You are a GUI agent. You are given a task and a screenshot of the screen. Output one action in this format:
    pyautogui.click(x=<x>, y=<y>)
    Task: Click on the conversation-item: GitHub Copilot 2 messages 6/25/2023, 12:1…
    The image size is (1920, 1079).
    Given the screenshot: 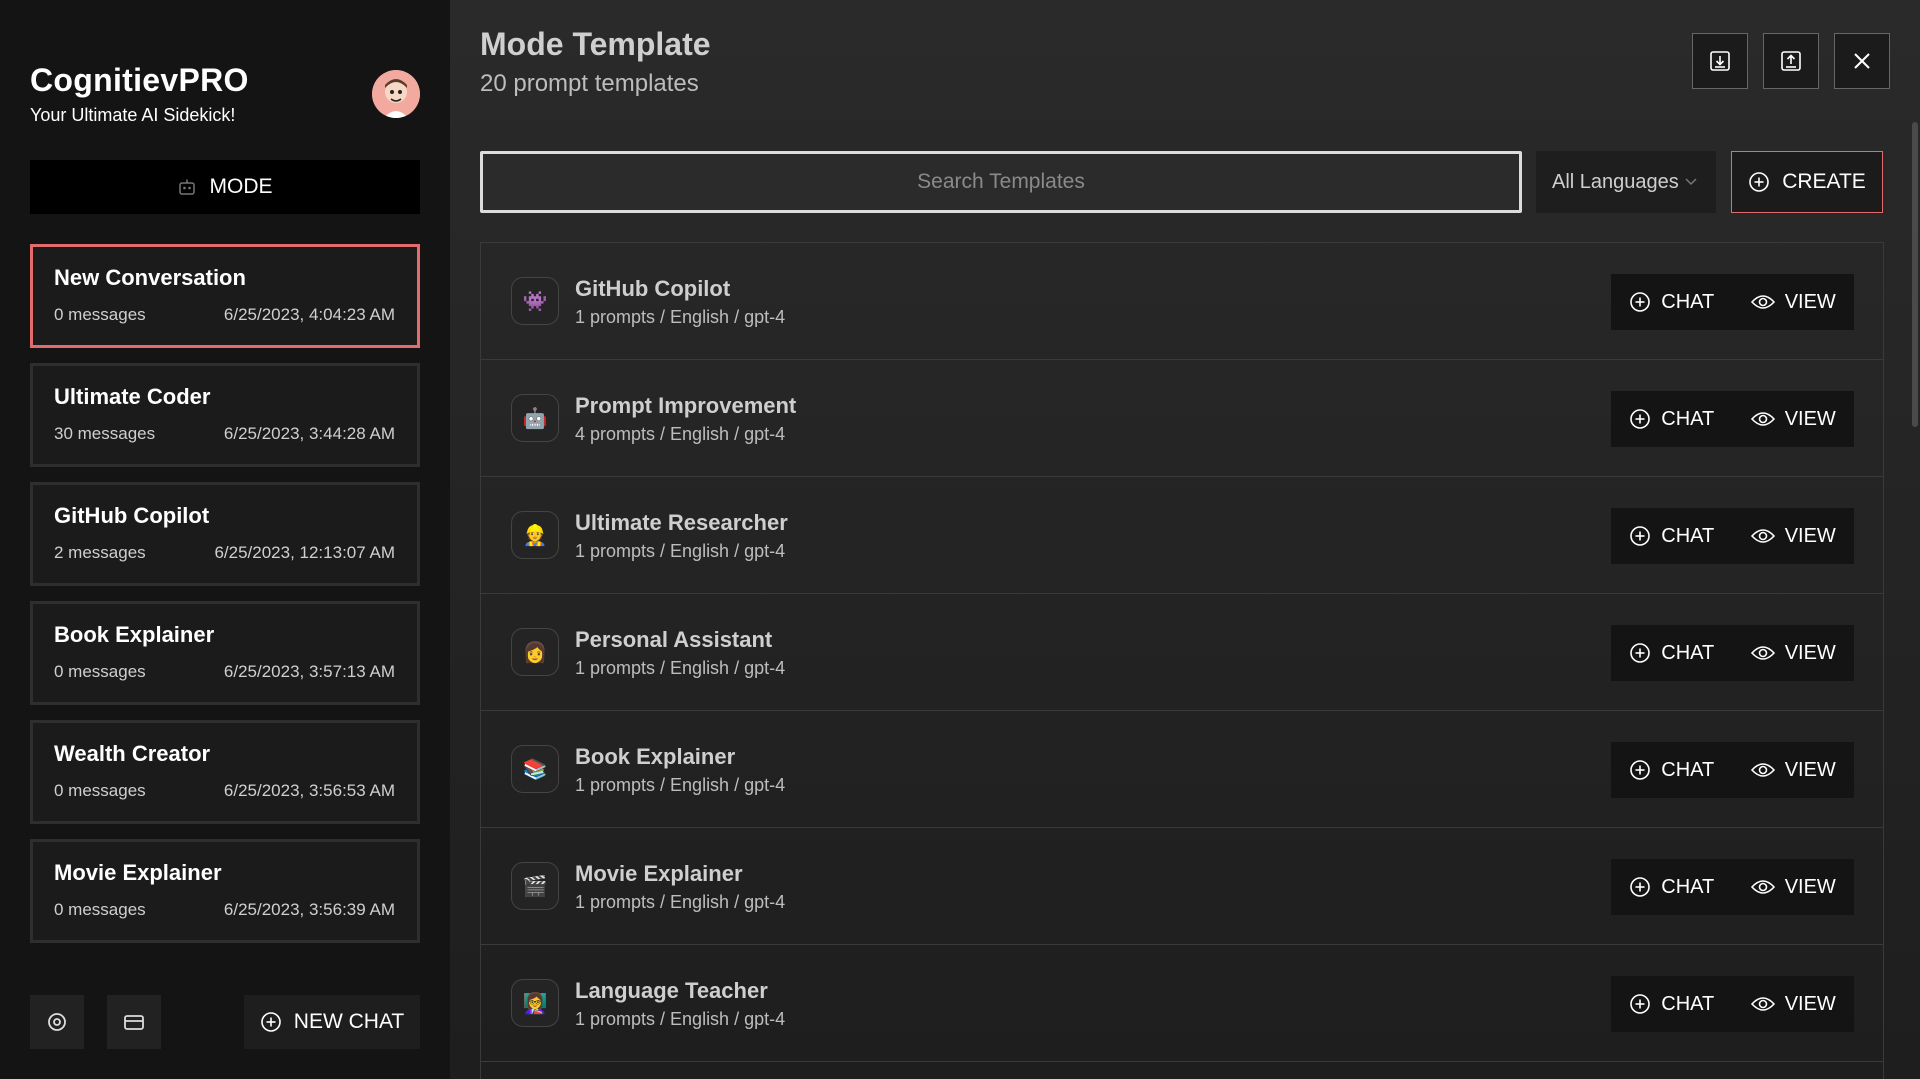 What is the action you would take?
    pyautogui.click(x=225, y=534)
    